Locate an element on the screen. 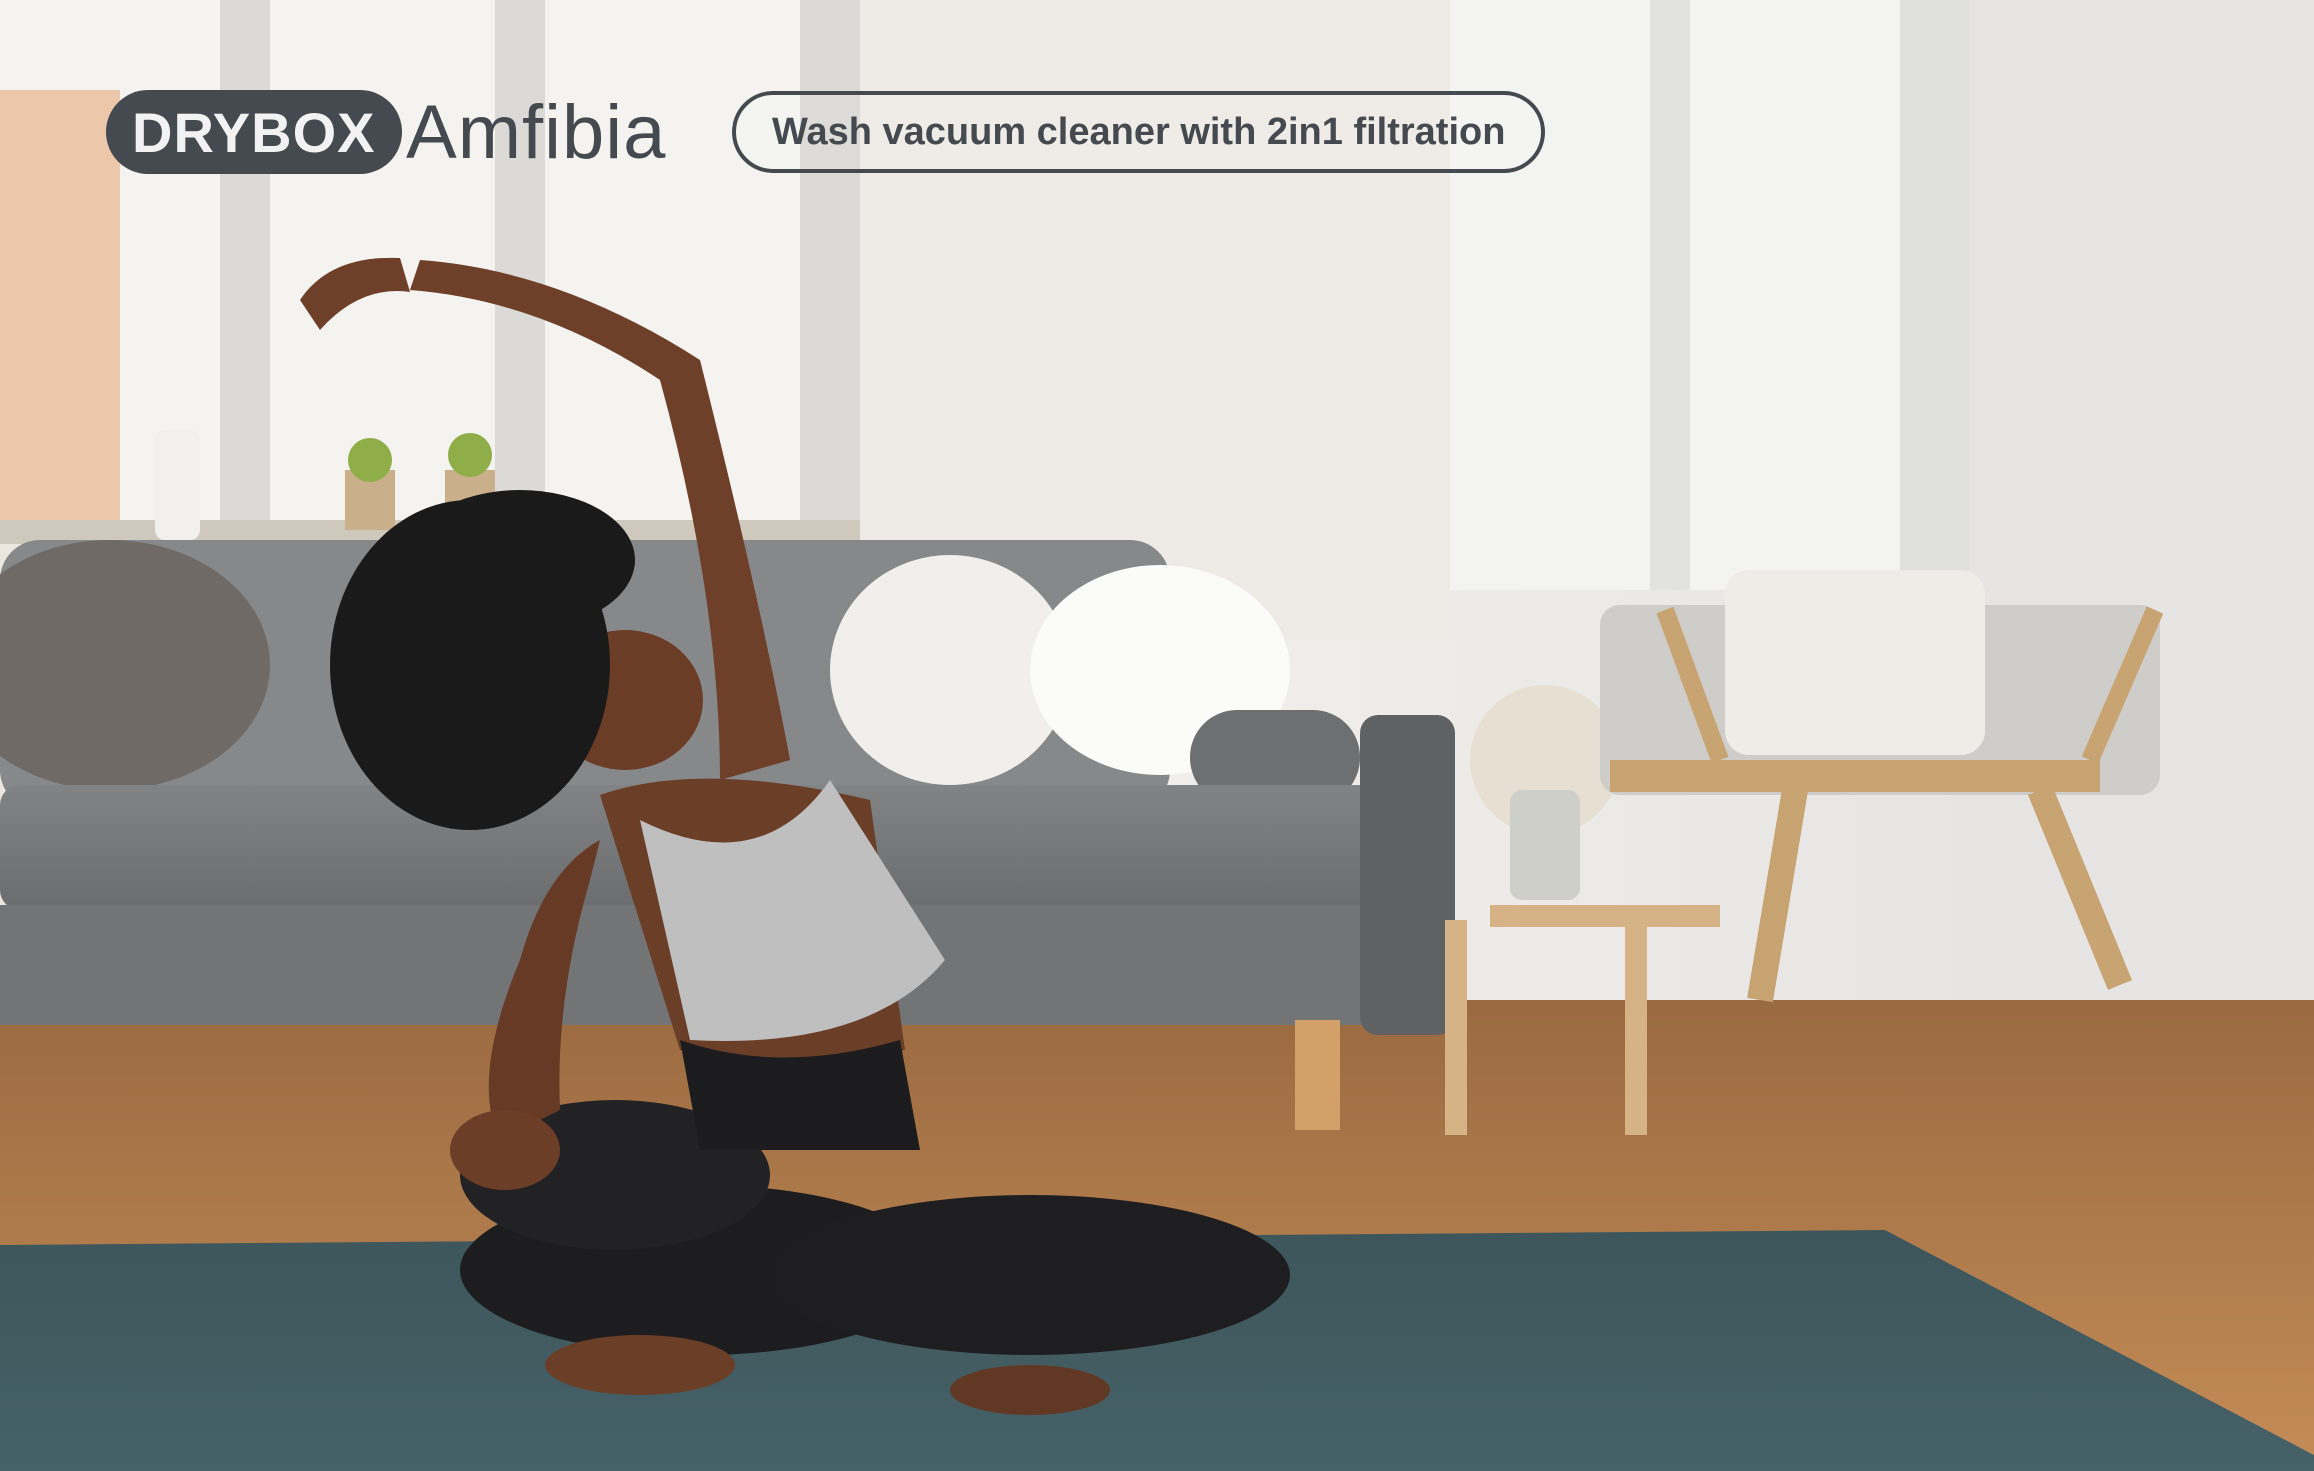 The width and height of the screenshot is (2314, 1471). brand-name: DRYBOX is located at coordinates (254, 132).